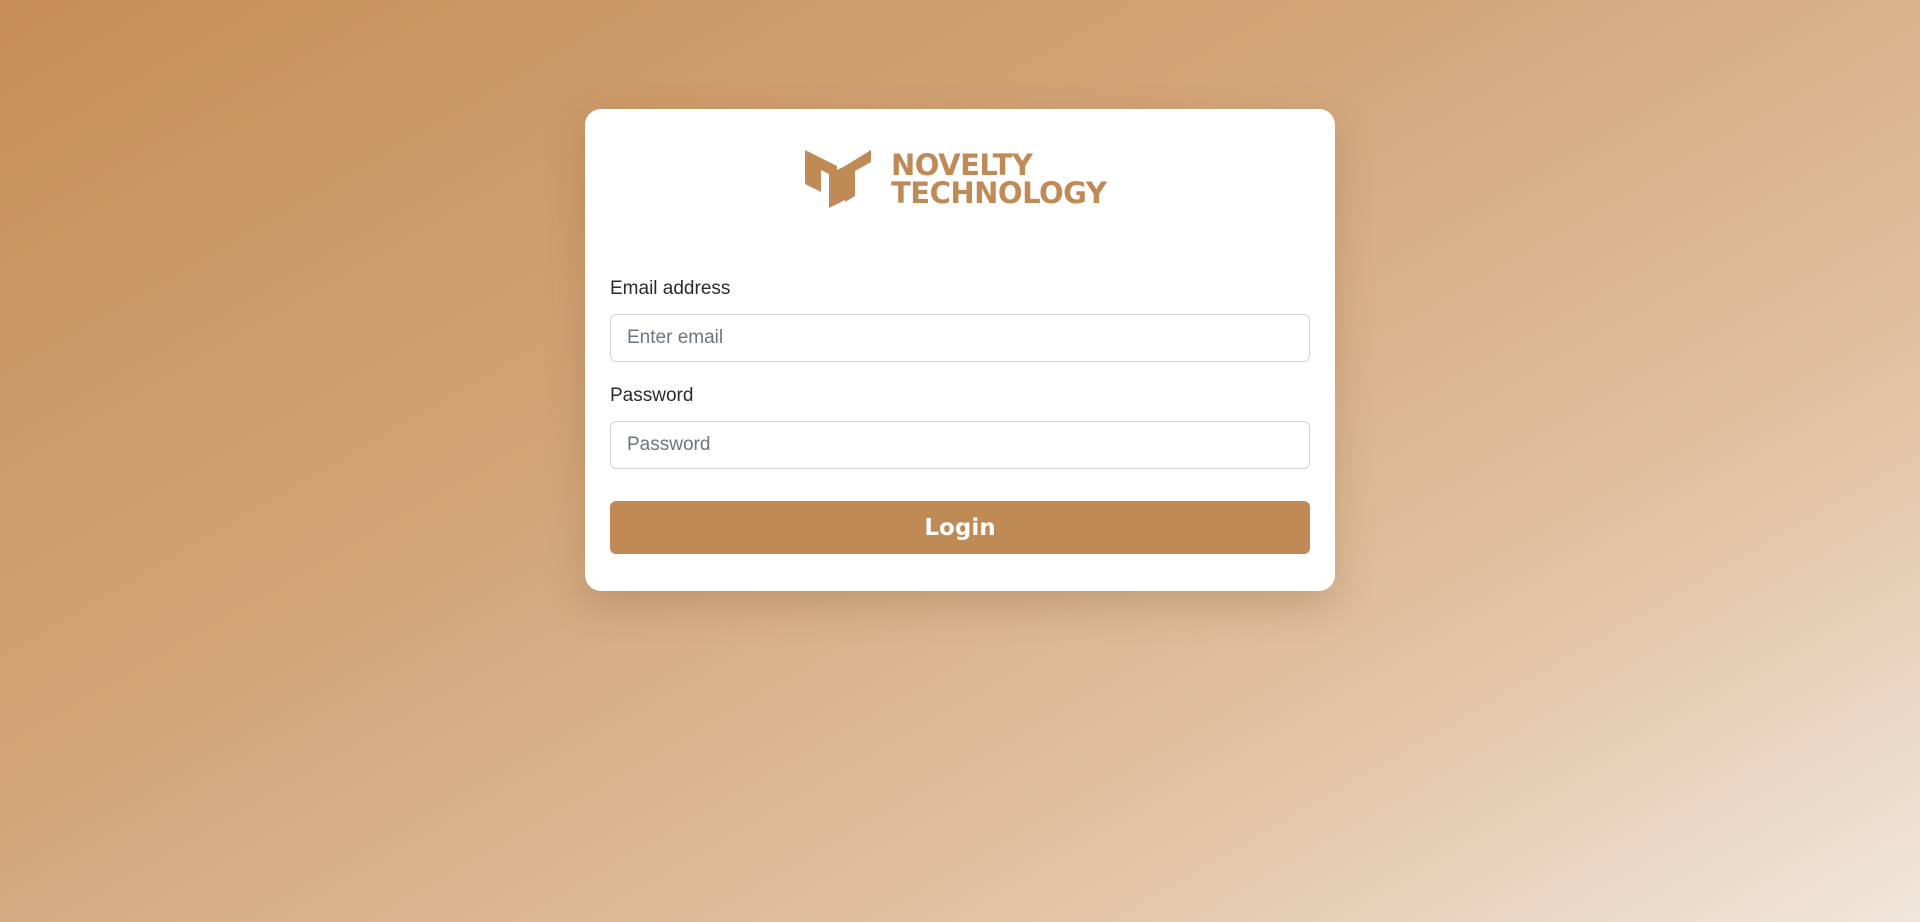 The image size is (1920, 922). Describe the element at coordinates (960, 527) in the screenshot. I see `login-button: Login` at that location.